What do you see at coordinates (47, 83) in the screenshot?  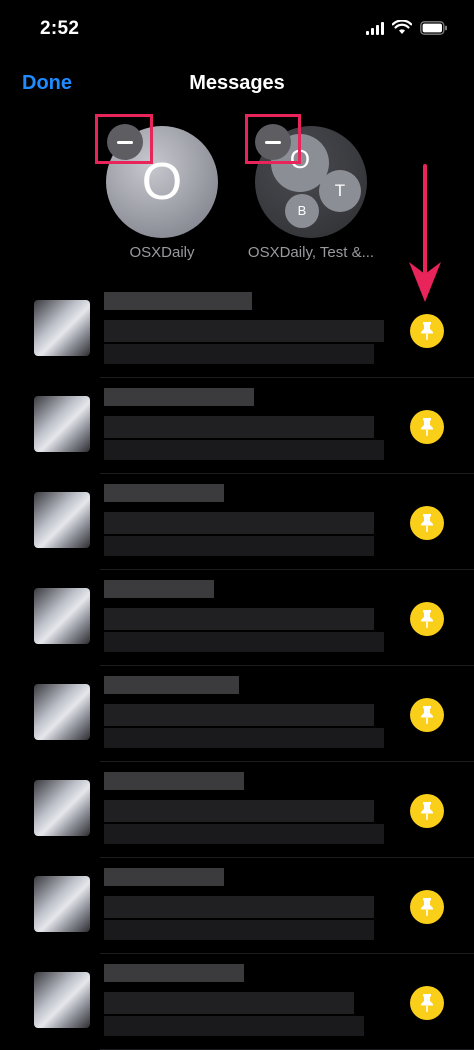 I see `done-button: Done` at bounding box center [47, 83].